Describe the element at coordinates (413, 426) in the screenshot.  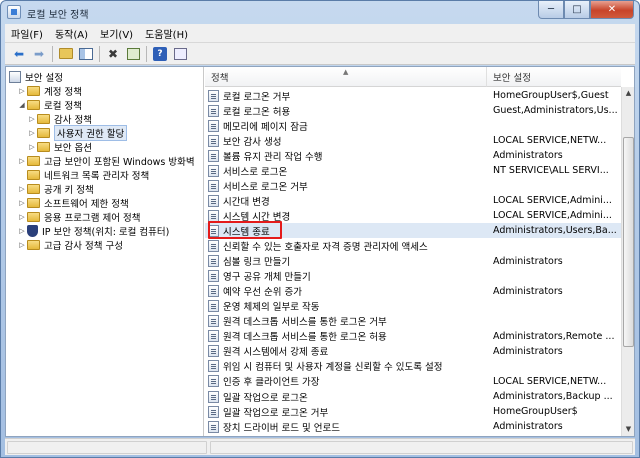
I see `table-row: 장치 드라이버 로드 및 언로드 Administrators` at that location.